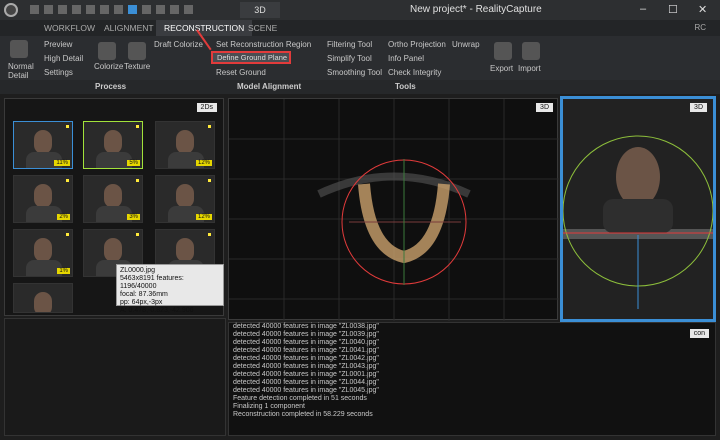 The width and height of the screenshot is (720, 440). I want to click on tooltip-a: A: 0.478,-0.823,-42.906, so click(157, 310).